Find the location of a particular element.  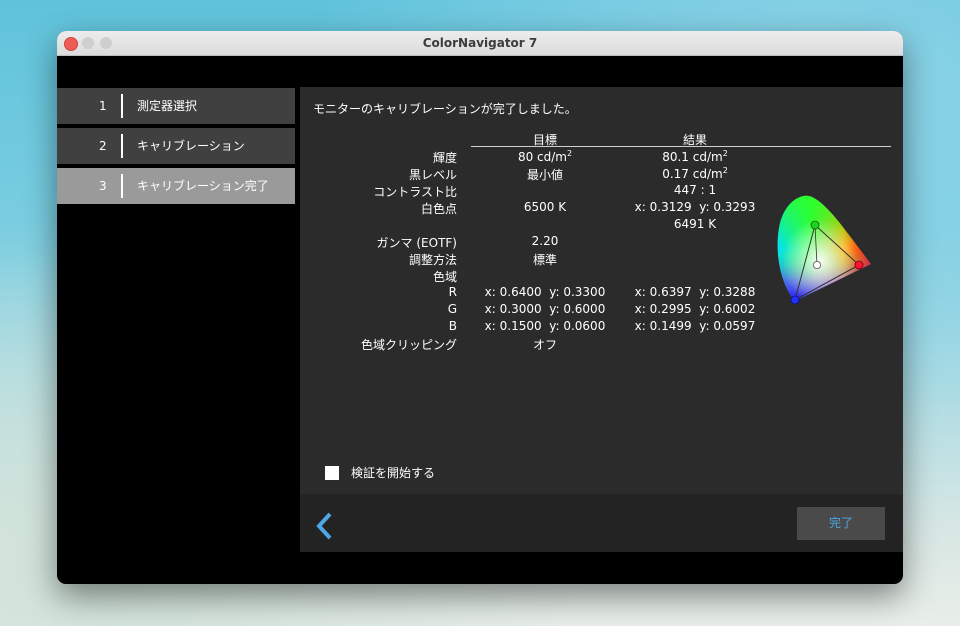

cie-gamut-diagram-icon is located at coordinates (824, 250).